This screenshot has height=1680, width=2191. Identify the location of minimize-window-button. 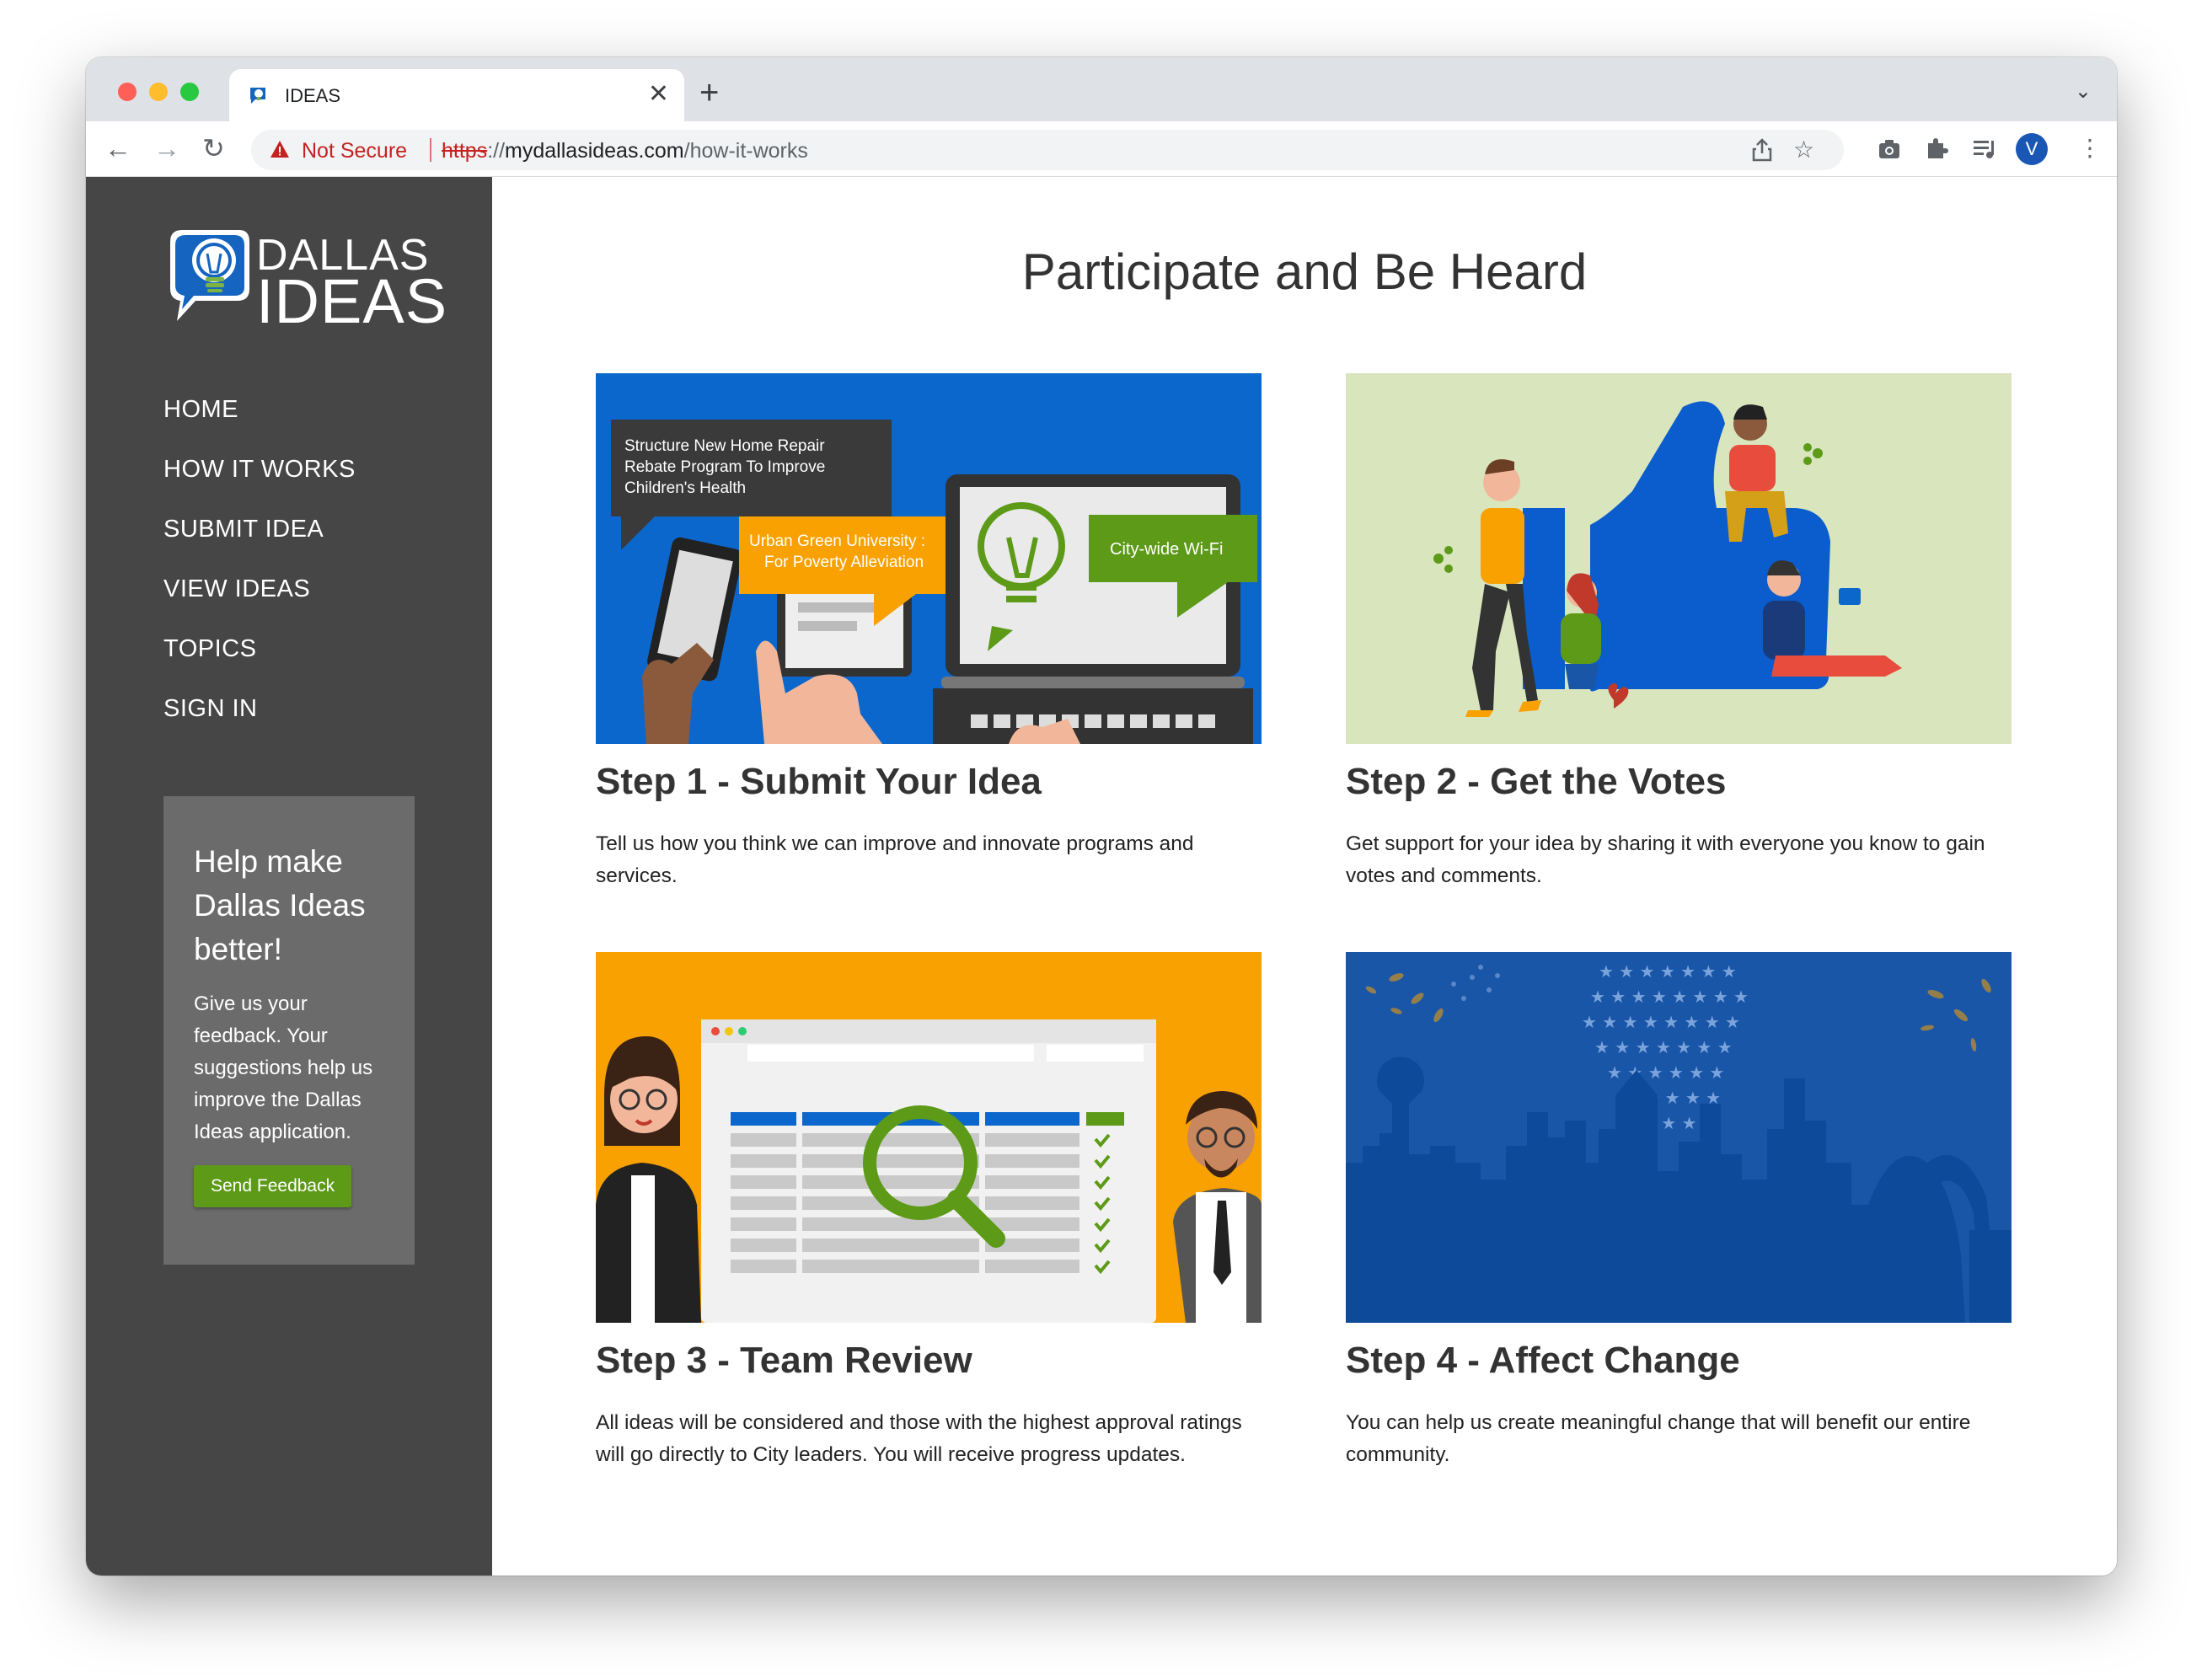
(159, 92).